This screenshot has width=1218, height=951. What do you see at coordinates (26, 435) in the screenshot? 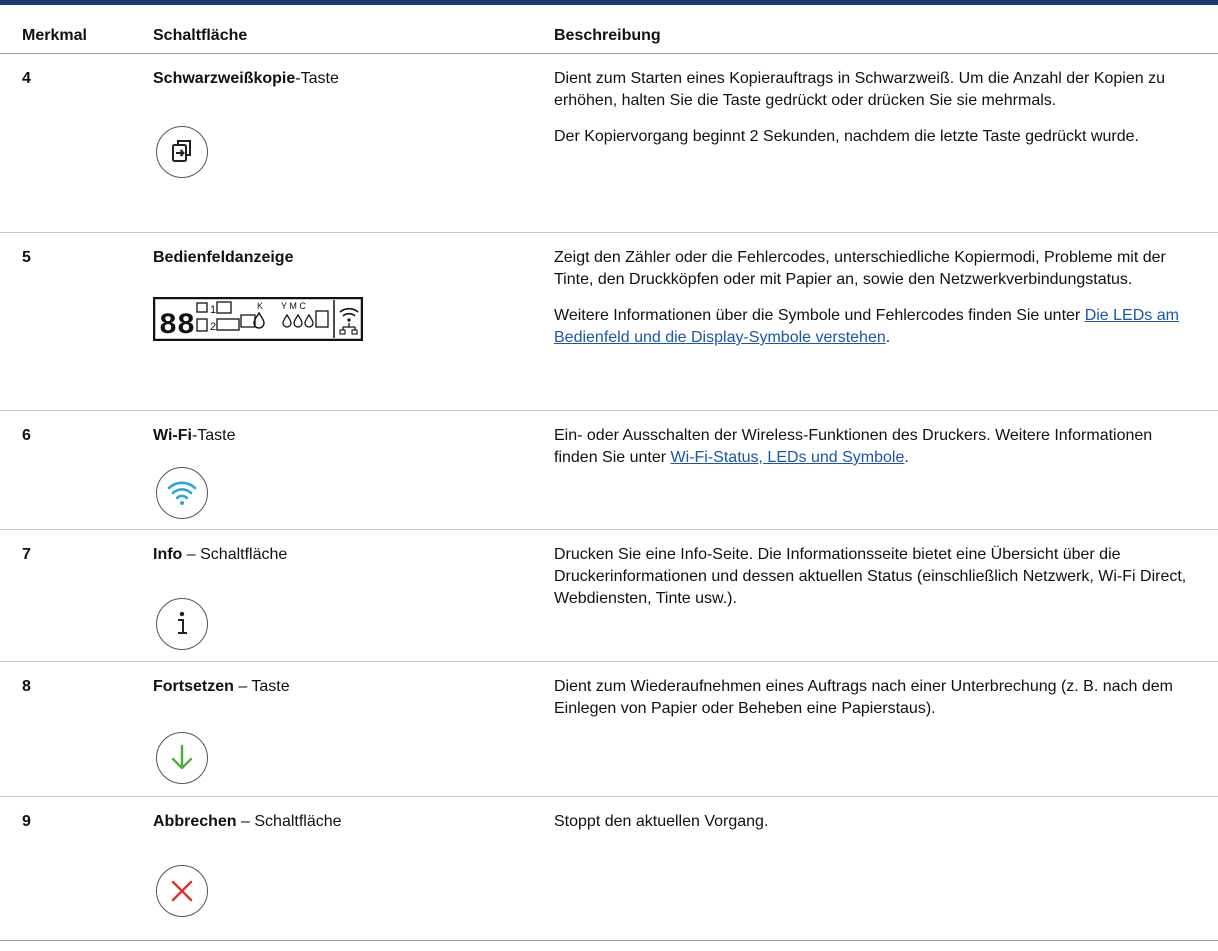
I see `feature-number: 6` at bounding box center [26, 435].